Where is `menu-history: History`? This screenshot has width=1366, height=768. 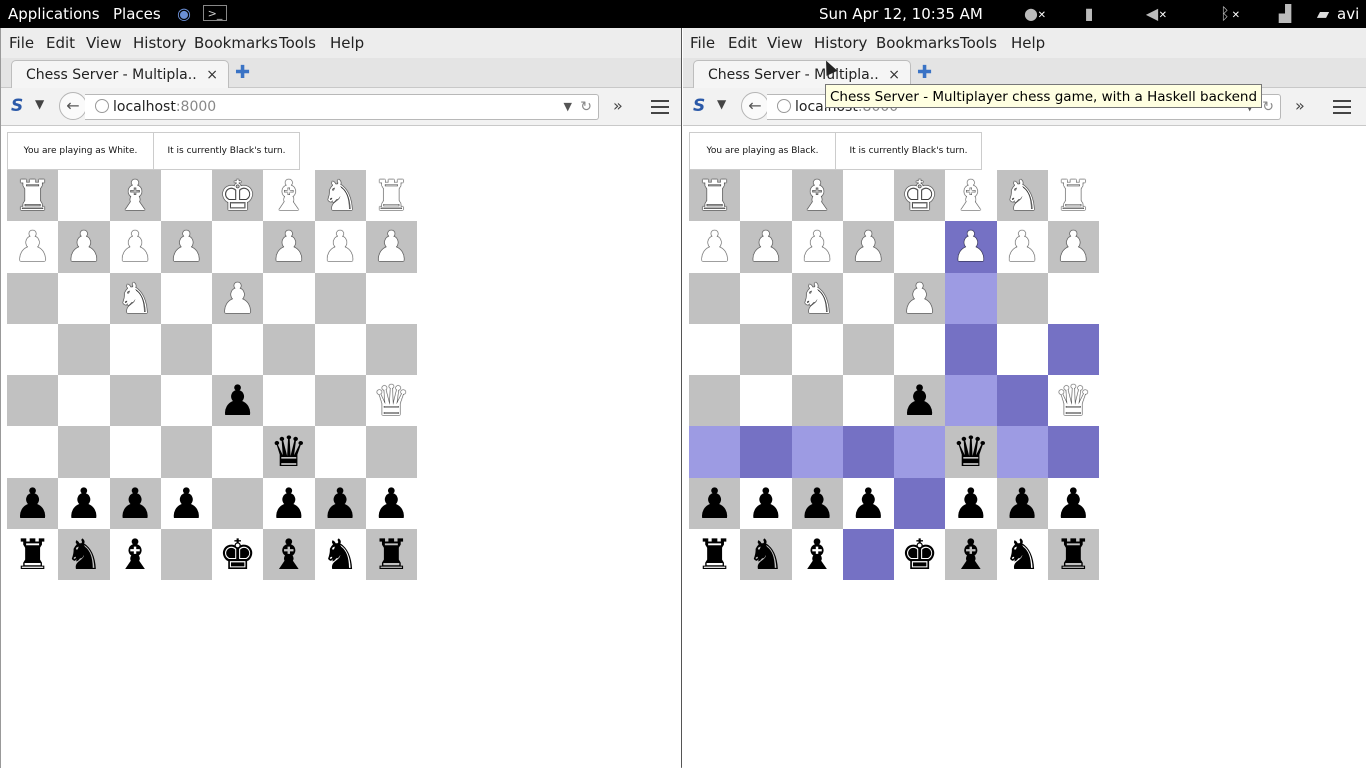
menu-history: History is located at coordinates (840, 43).